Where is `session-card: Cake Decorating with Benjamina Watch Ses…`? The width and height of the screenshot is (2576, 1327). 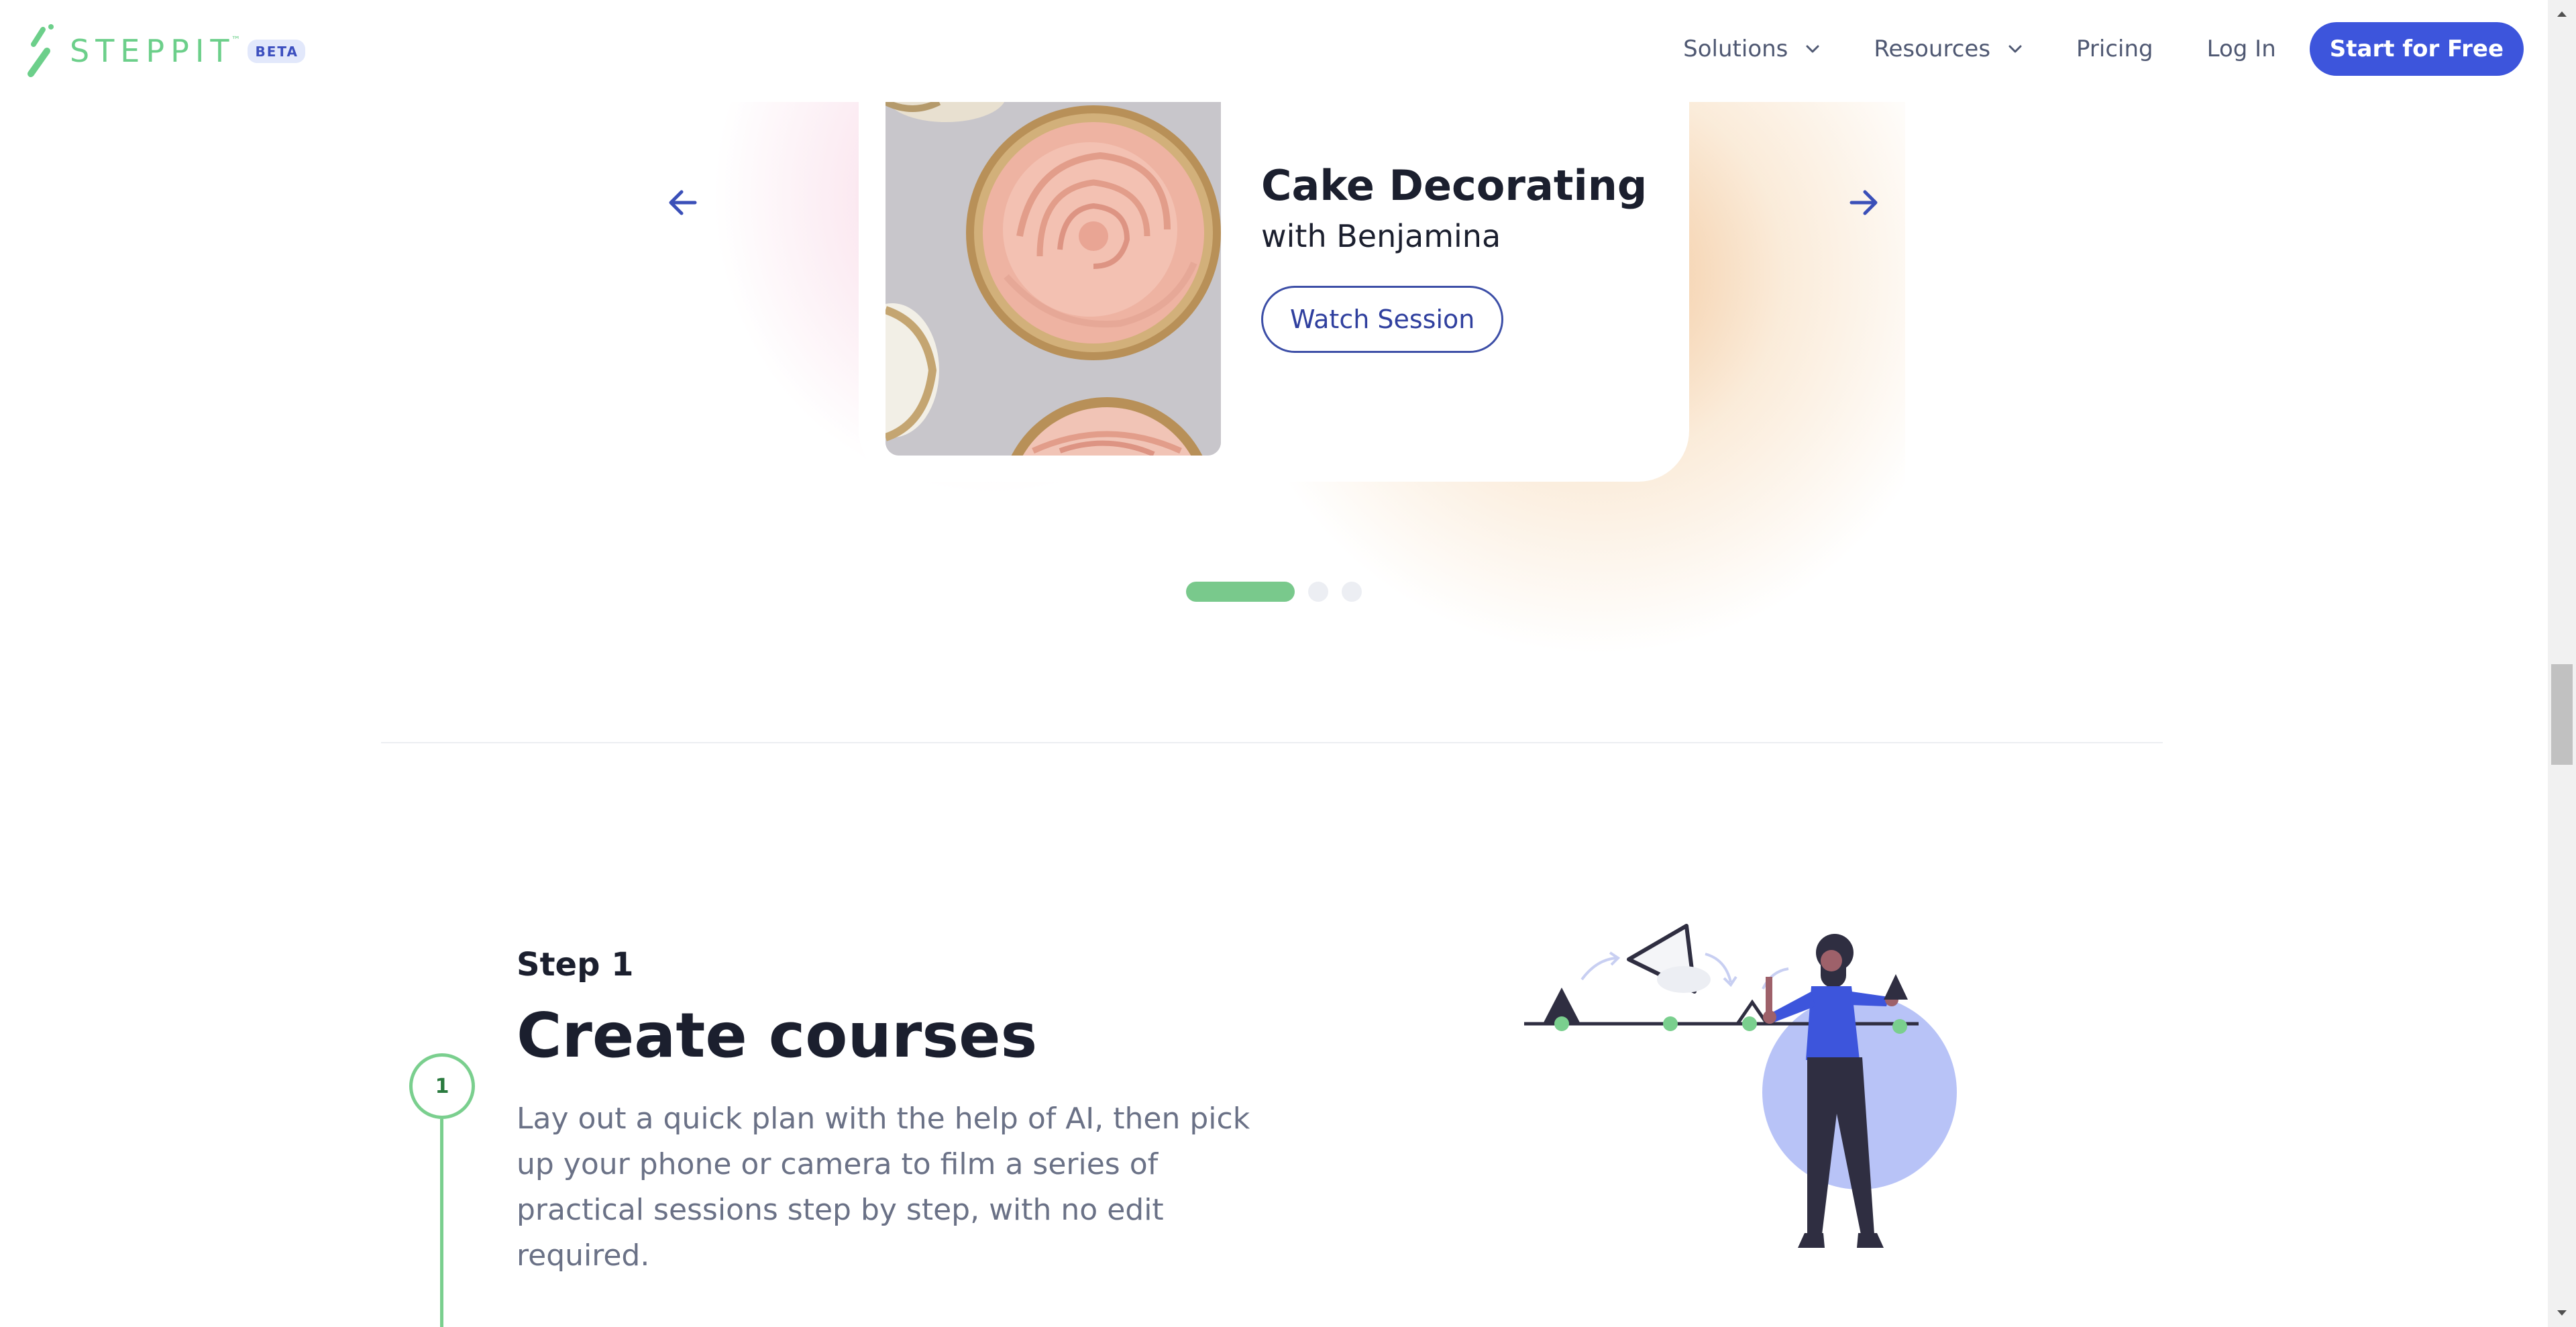
session-card: Cake Decorating with Benjamina Watch Ses… is located at coordinates (1274, 268).